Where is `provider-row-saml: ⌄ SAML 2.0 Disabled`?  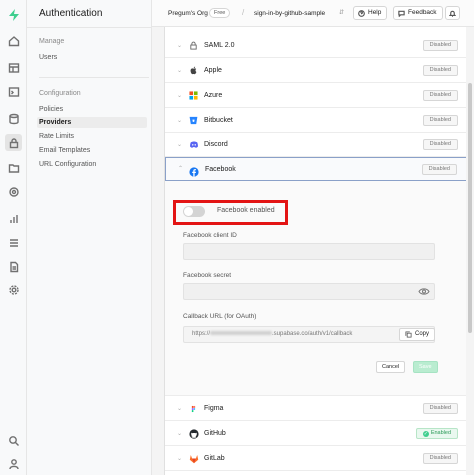
provider-row-saml: ⌄ SAML 2.0 Disabled is located at coordinates (316, 46).